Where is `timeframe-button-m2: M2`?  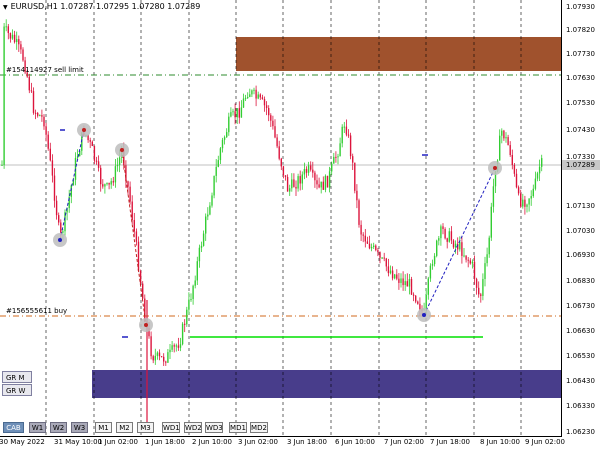 timeframe-button-m2: M2 is located at coordinates (124, 427).